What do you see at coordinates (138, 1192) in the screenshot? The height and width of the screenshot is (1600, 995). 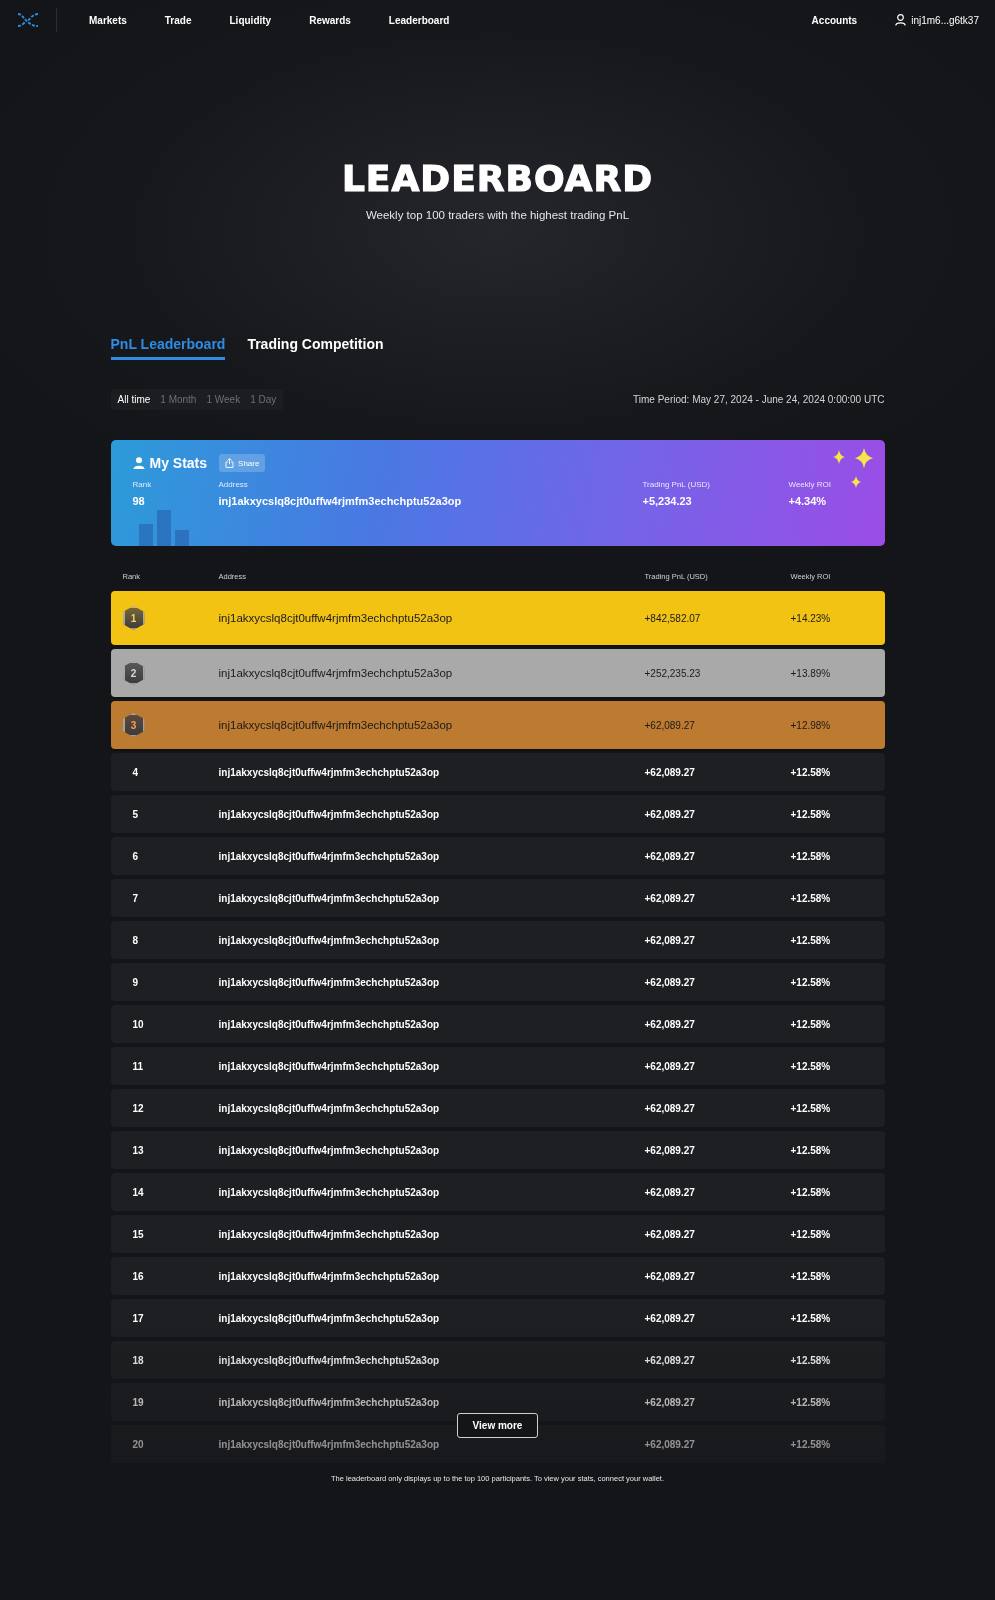 I see `rank-cell-text: 14` at bounding box center [138, 1192].